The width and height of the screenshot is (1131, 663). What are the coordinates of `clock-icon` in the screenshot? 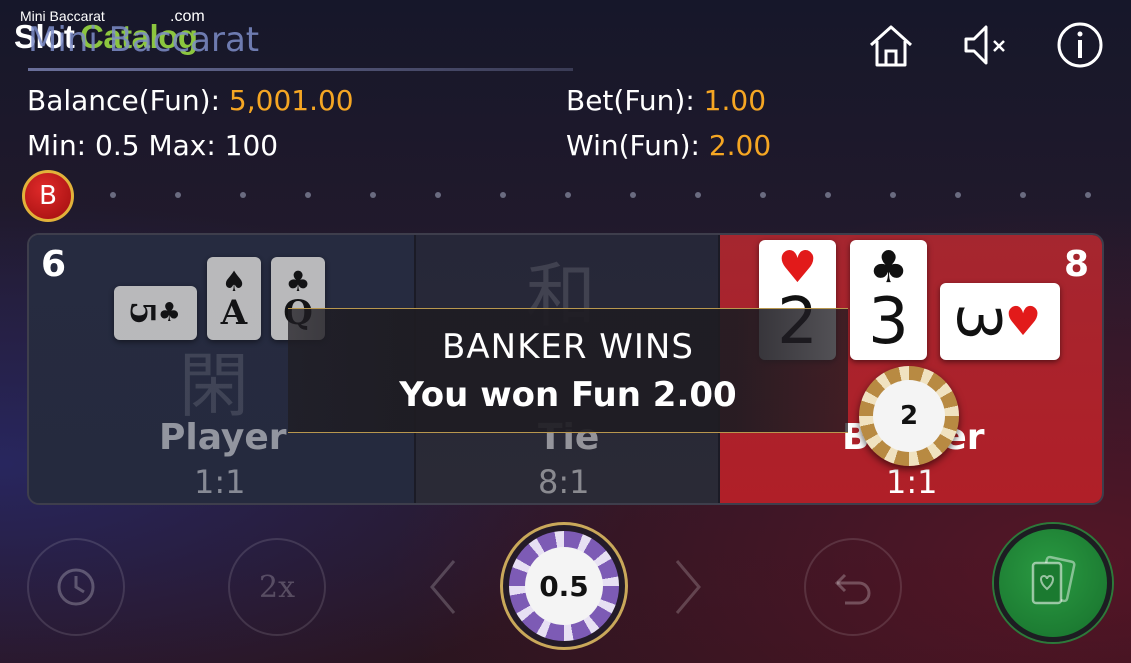 It's located at (76, 587).